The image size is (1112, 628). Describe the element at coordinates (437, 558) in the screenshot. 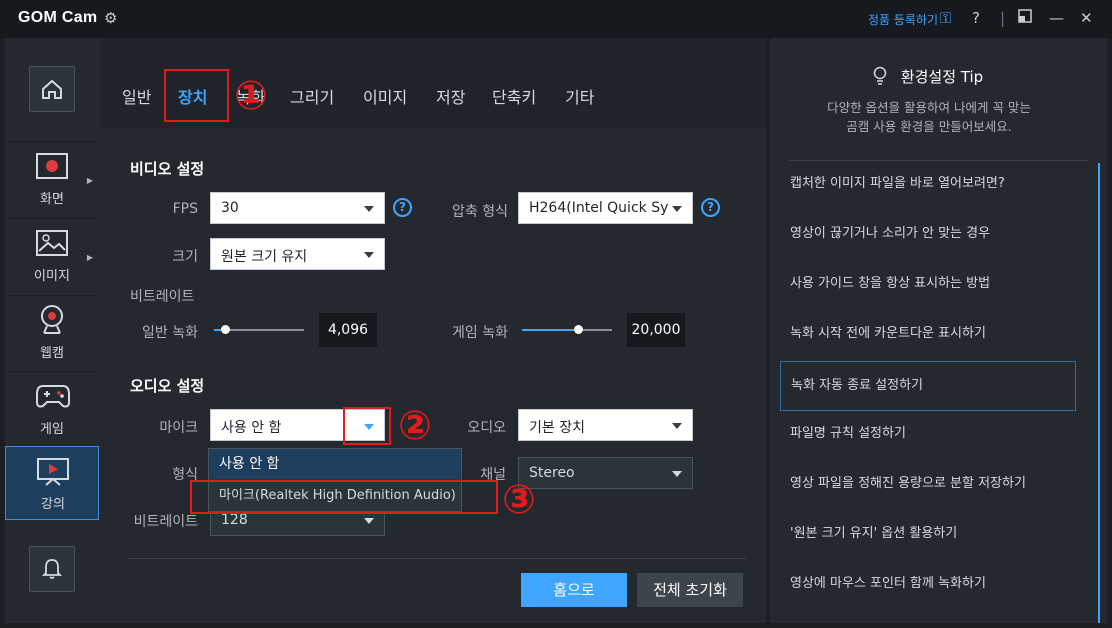

I see `section-divider` at that location.